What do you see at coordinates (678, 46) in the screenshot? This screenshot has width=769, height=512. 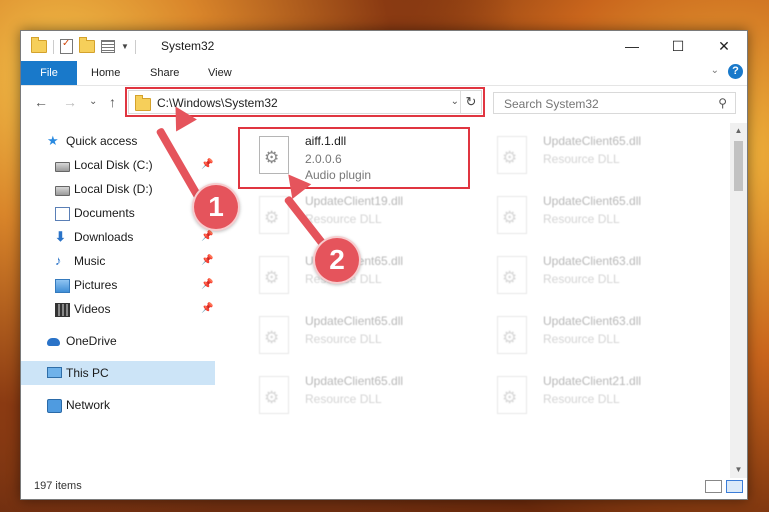 I see `maximize-button: ☐` at bounding box center [678, 46].